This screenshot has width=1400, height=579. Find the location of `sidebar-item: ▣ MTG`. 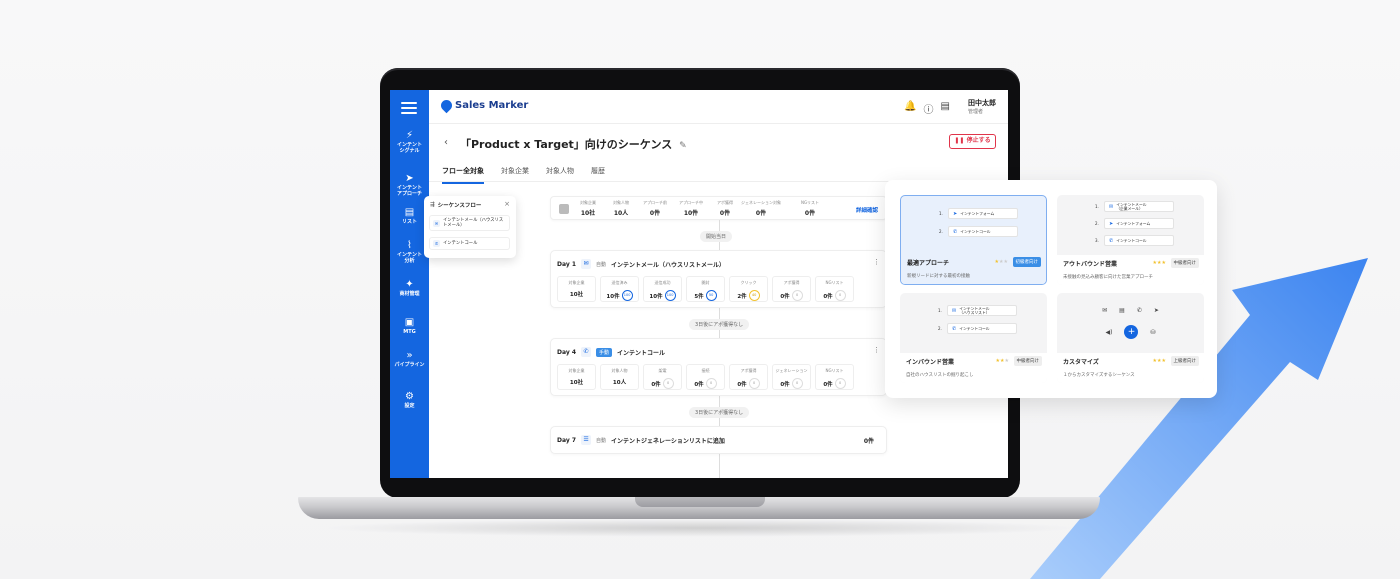

sidebar-item: ▣ MTG is located at coordinates (409, 326).